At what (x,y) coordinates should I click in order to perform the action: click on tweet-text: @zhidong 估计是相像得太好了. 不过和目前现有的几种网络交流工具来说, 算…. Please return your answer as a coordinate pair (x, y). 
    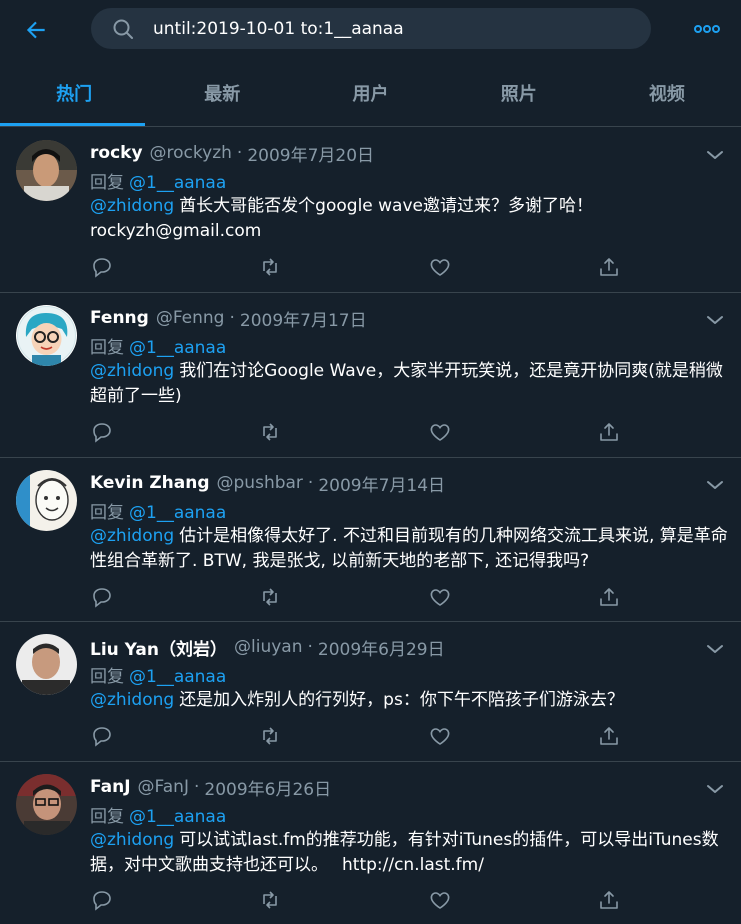
    Looking at the image, I should click on (410, 549).